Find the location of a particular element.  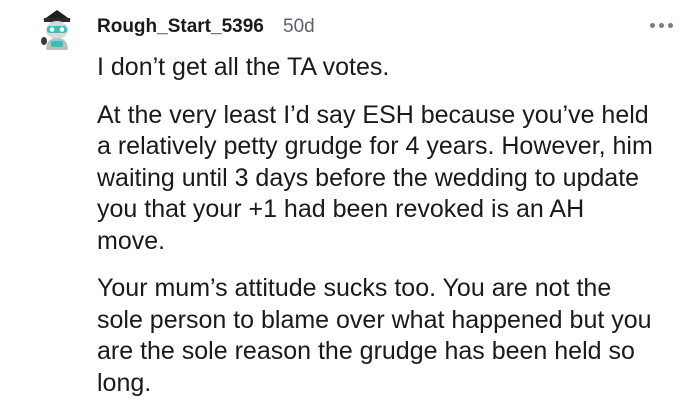

comment-age: 50d is located at coordinates (299, 26).